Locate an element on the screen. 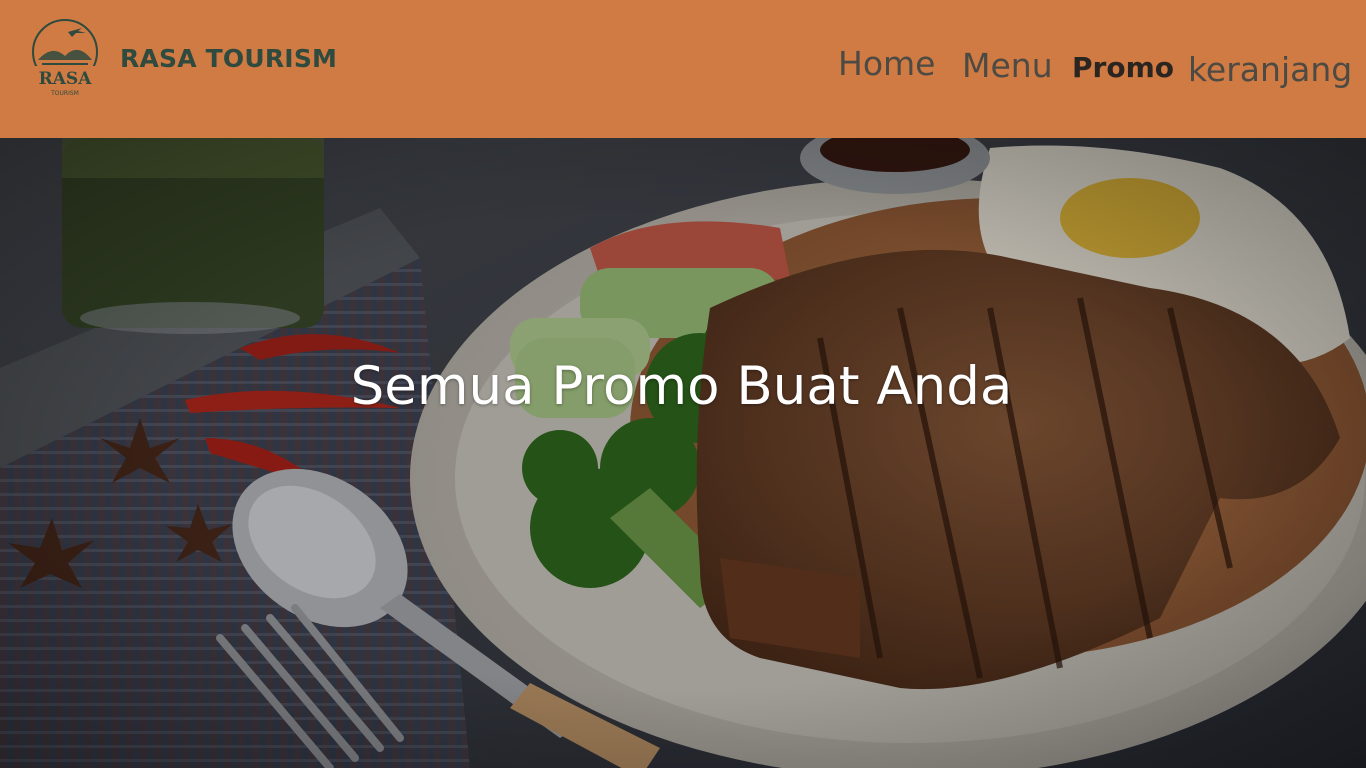 The width and height of the screenshot is (1366, 768). logo-text: RASA is located at coordinates (66, 79).